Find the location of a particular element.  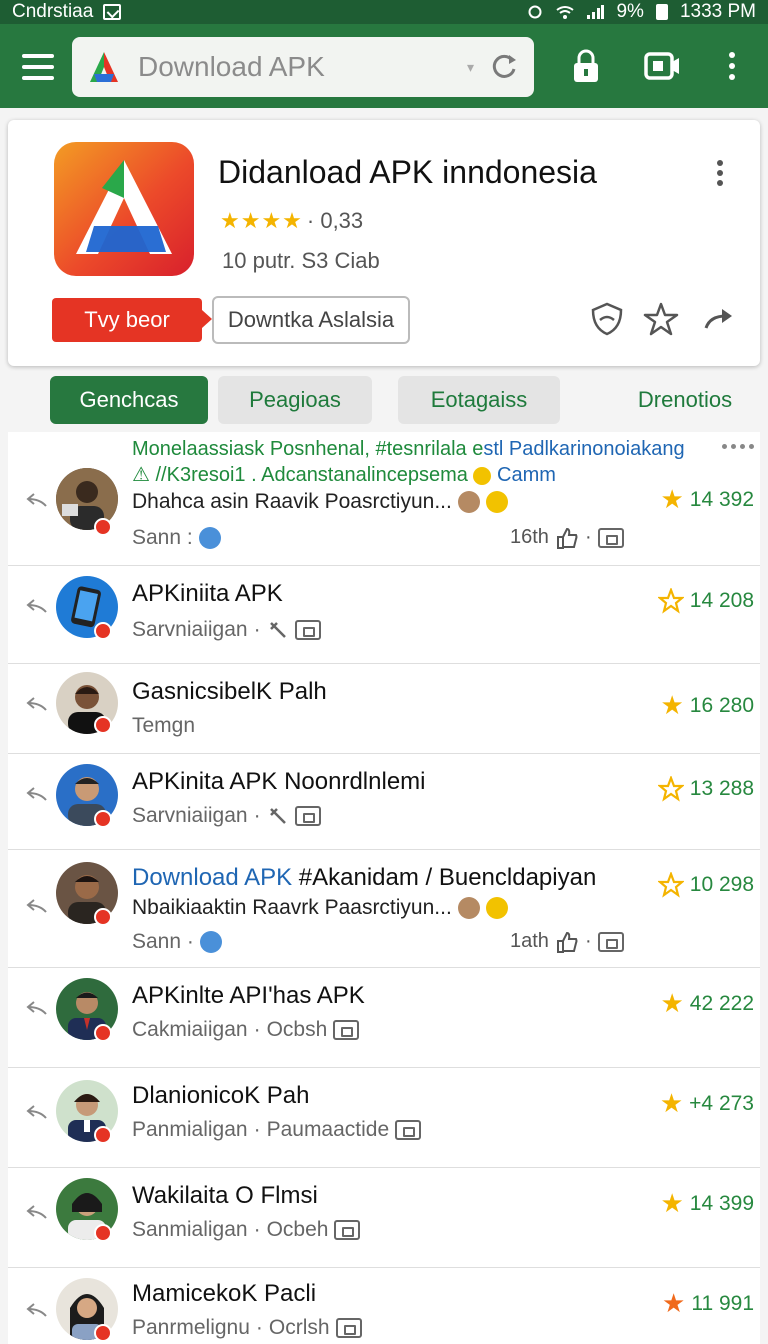

list-item: GasnicsibelK Palh Temgn ★ 16 280 is located at coordinates (384, 709).